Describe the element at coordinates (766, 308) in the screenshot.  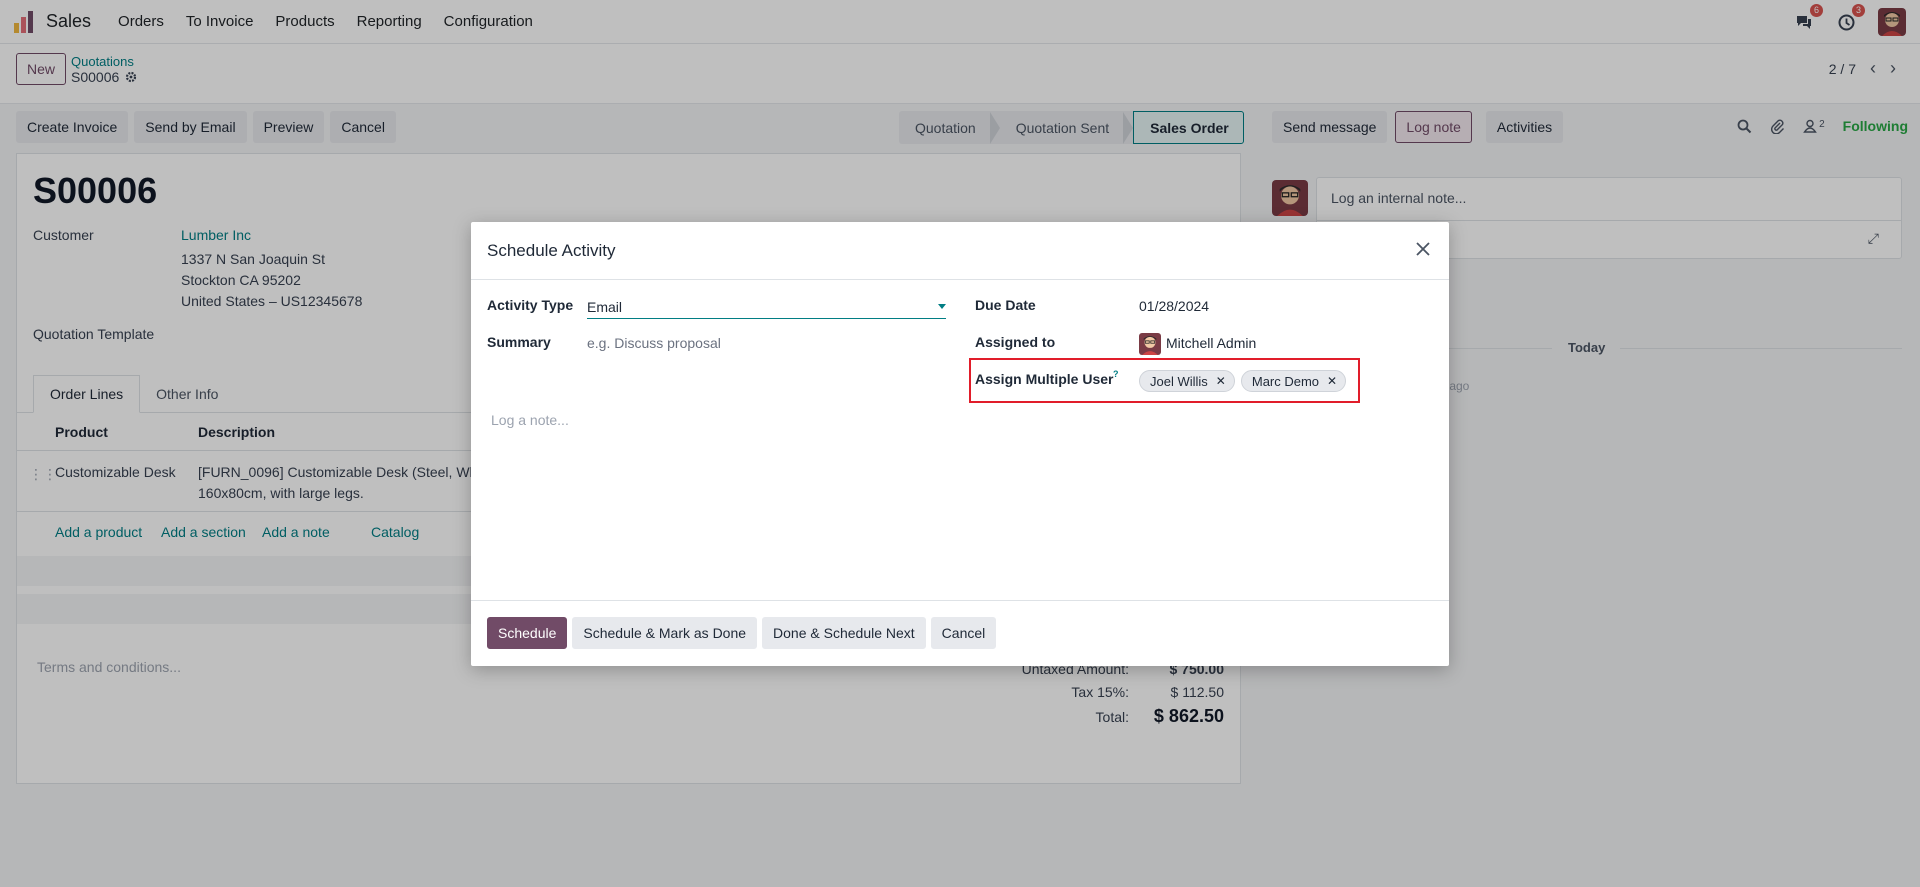
I see `activity-type-select: Email` at that location.